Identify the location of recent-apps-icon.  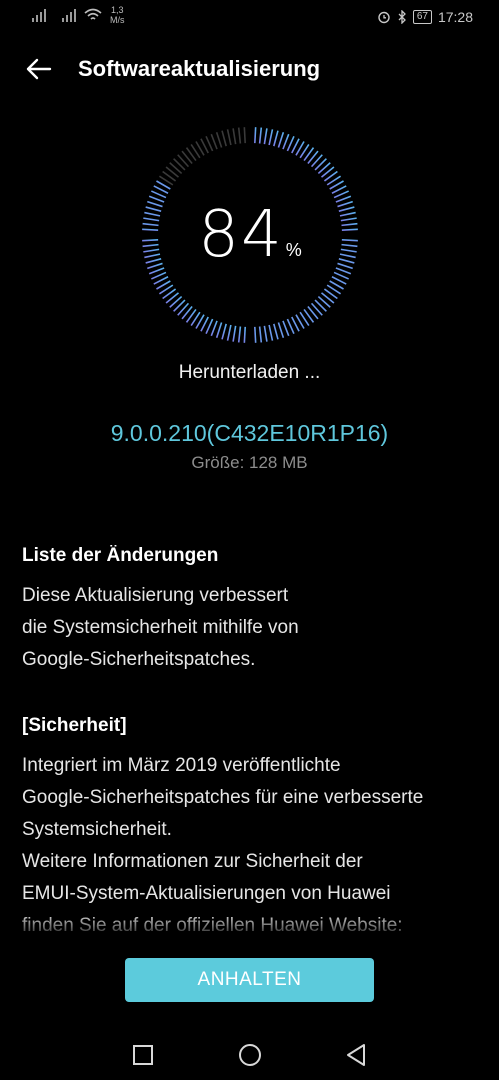
(143, 1055).